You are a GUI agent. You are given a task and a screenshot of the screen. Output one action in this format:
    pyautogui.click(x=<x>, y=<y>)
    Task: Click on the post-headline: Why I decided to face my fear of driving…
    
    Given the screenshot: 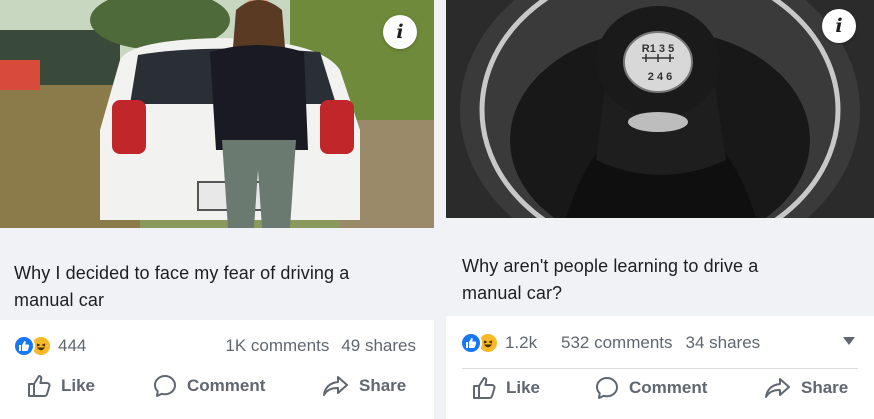 What is the action you would take?
    pyautogui.click(x=214, y=287)
    